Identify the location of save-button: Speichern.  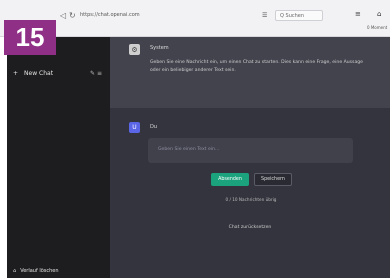
(273, 179).